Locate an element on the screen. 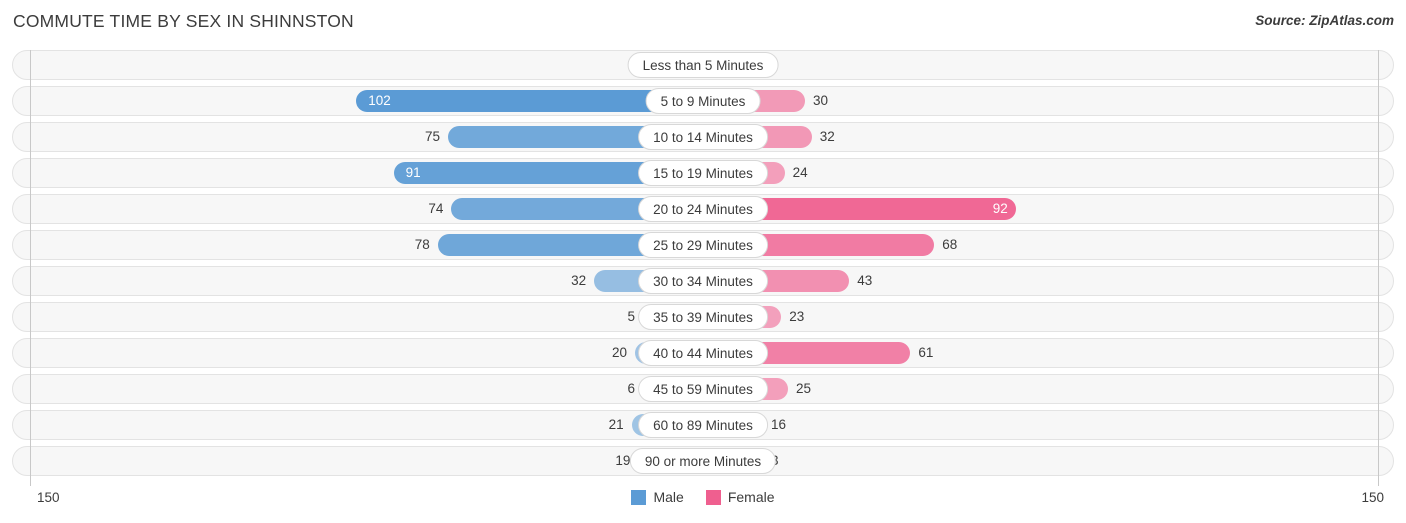  bar-value-male: 75 is located at coordinates (432, 136).